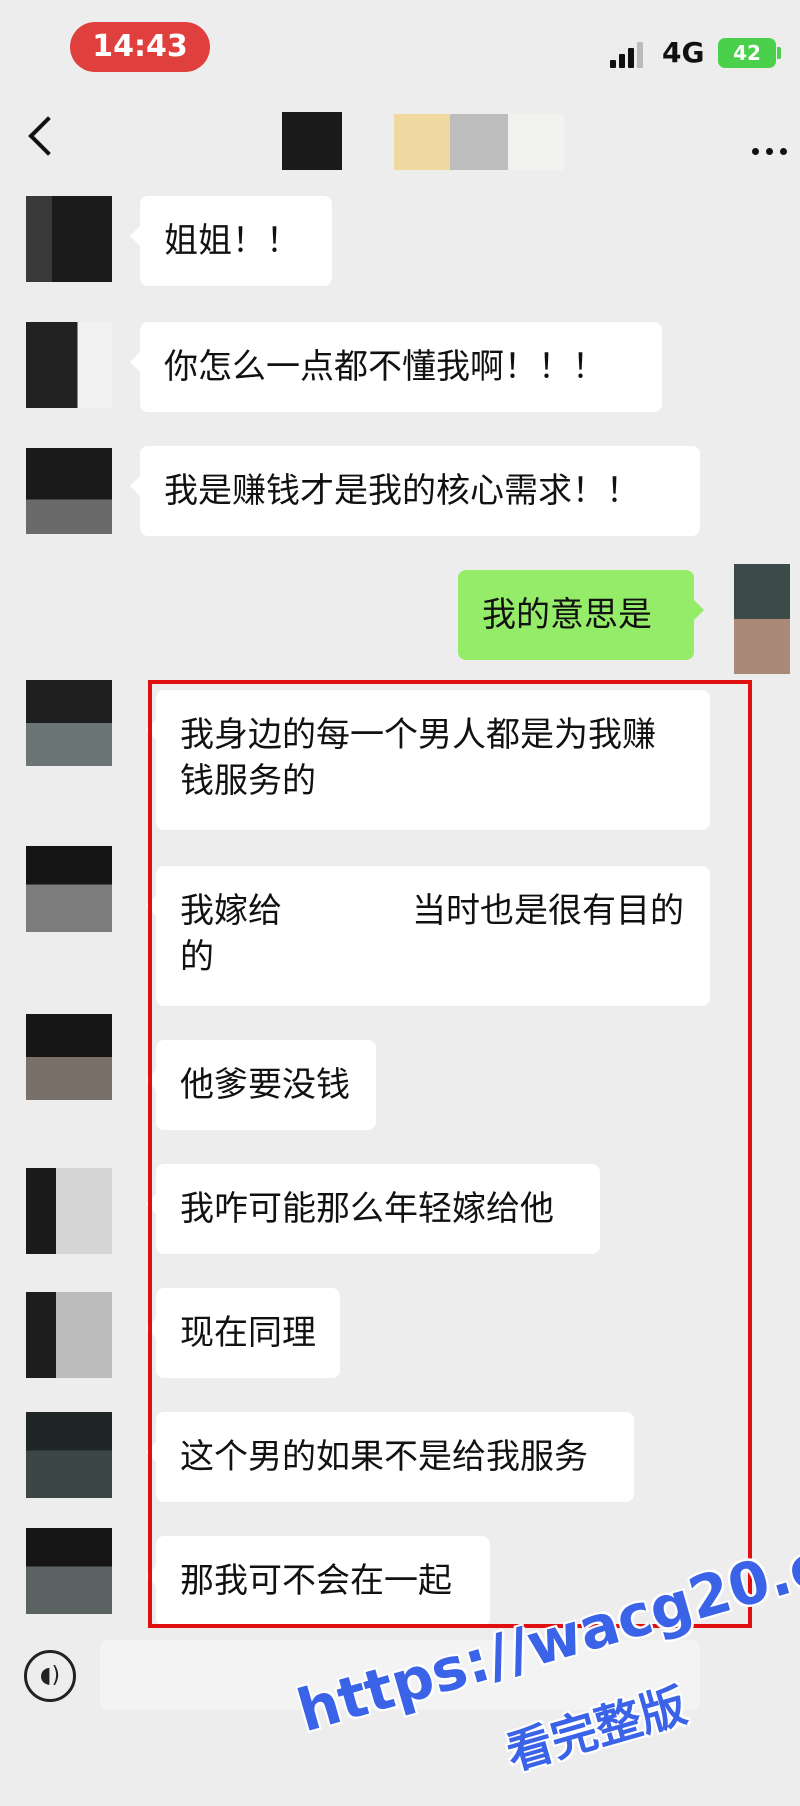  What do you see at coordinates (683, 52) in the screenshot?
I see `network-type: 4G` at bounding box center [683, 52].